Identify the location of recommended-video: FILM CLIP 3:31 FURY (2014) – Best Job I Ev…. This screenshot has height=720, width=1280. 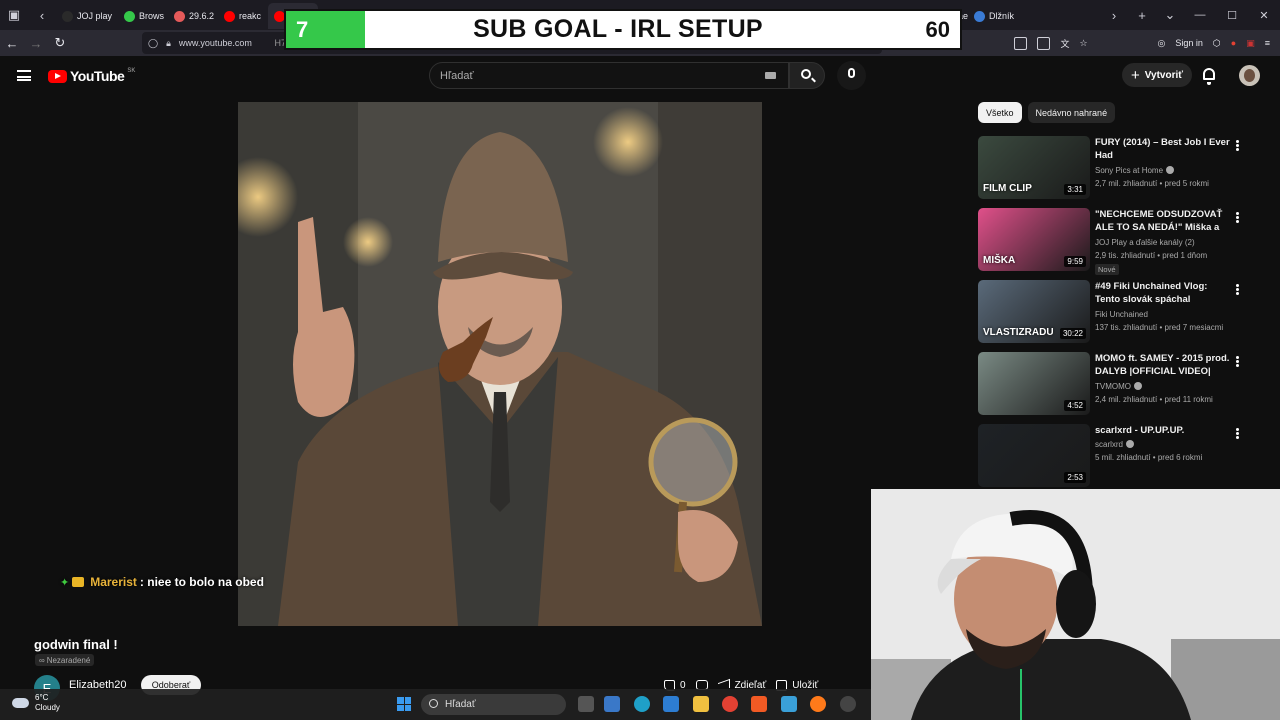
(1113, 170).